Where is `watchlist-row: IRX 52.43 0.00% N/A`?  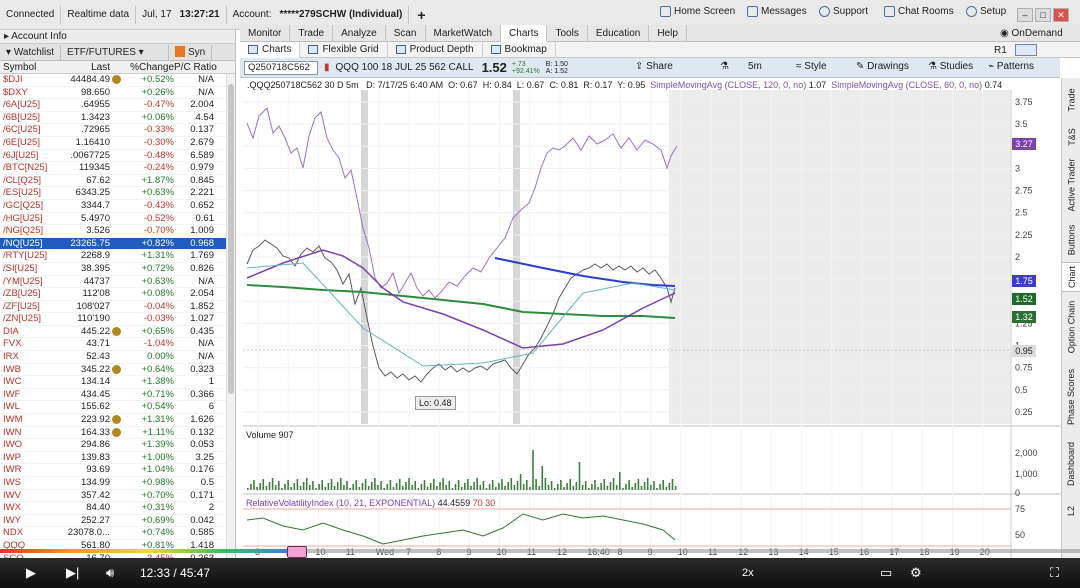
watchlist-row: IRX 52.43 0.00% N/A is located at coordinates (117, 357).